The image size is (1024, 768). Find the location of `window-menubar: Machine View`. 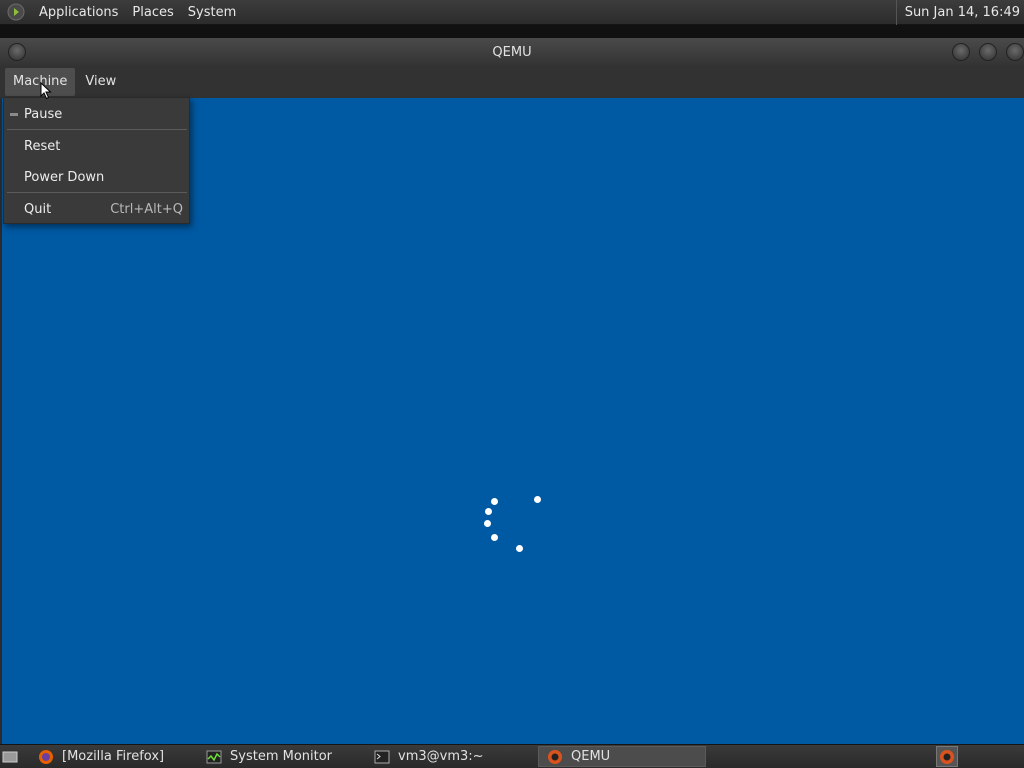

window-menubar: Machine View is located at coordinates (512, 82).